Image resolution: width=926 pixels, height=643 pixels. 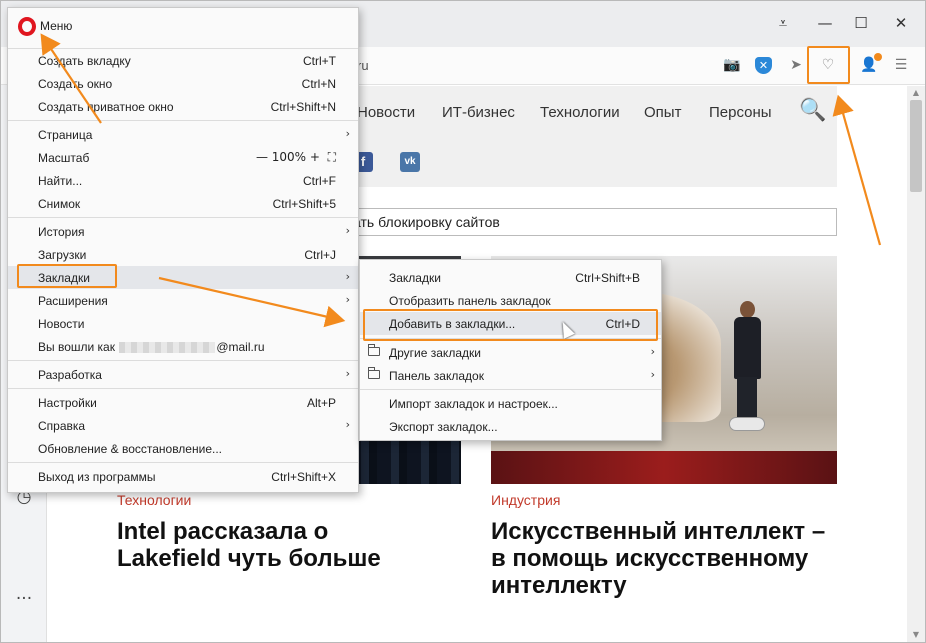 What do you see at coordinates (825, 23) in the screenshot?
I see `minimize-button: —` at bounding box center [825, 23].